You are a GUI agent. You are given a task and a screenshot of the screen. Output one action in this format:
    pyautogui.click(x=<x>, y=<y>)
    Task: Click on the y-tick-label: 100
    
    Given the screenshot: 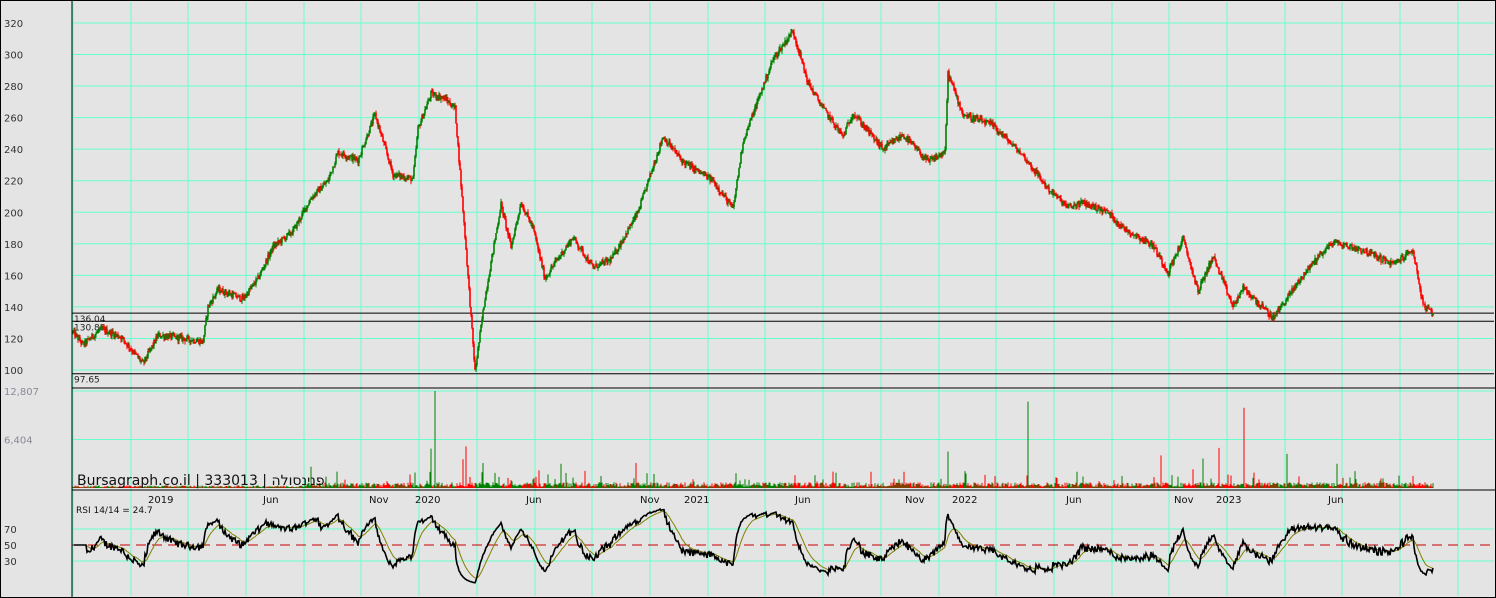 What is the action you would take?
    pyautogui.click(x=13, y=371)
    